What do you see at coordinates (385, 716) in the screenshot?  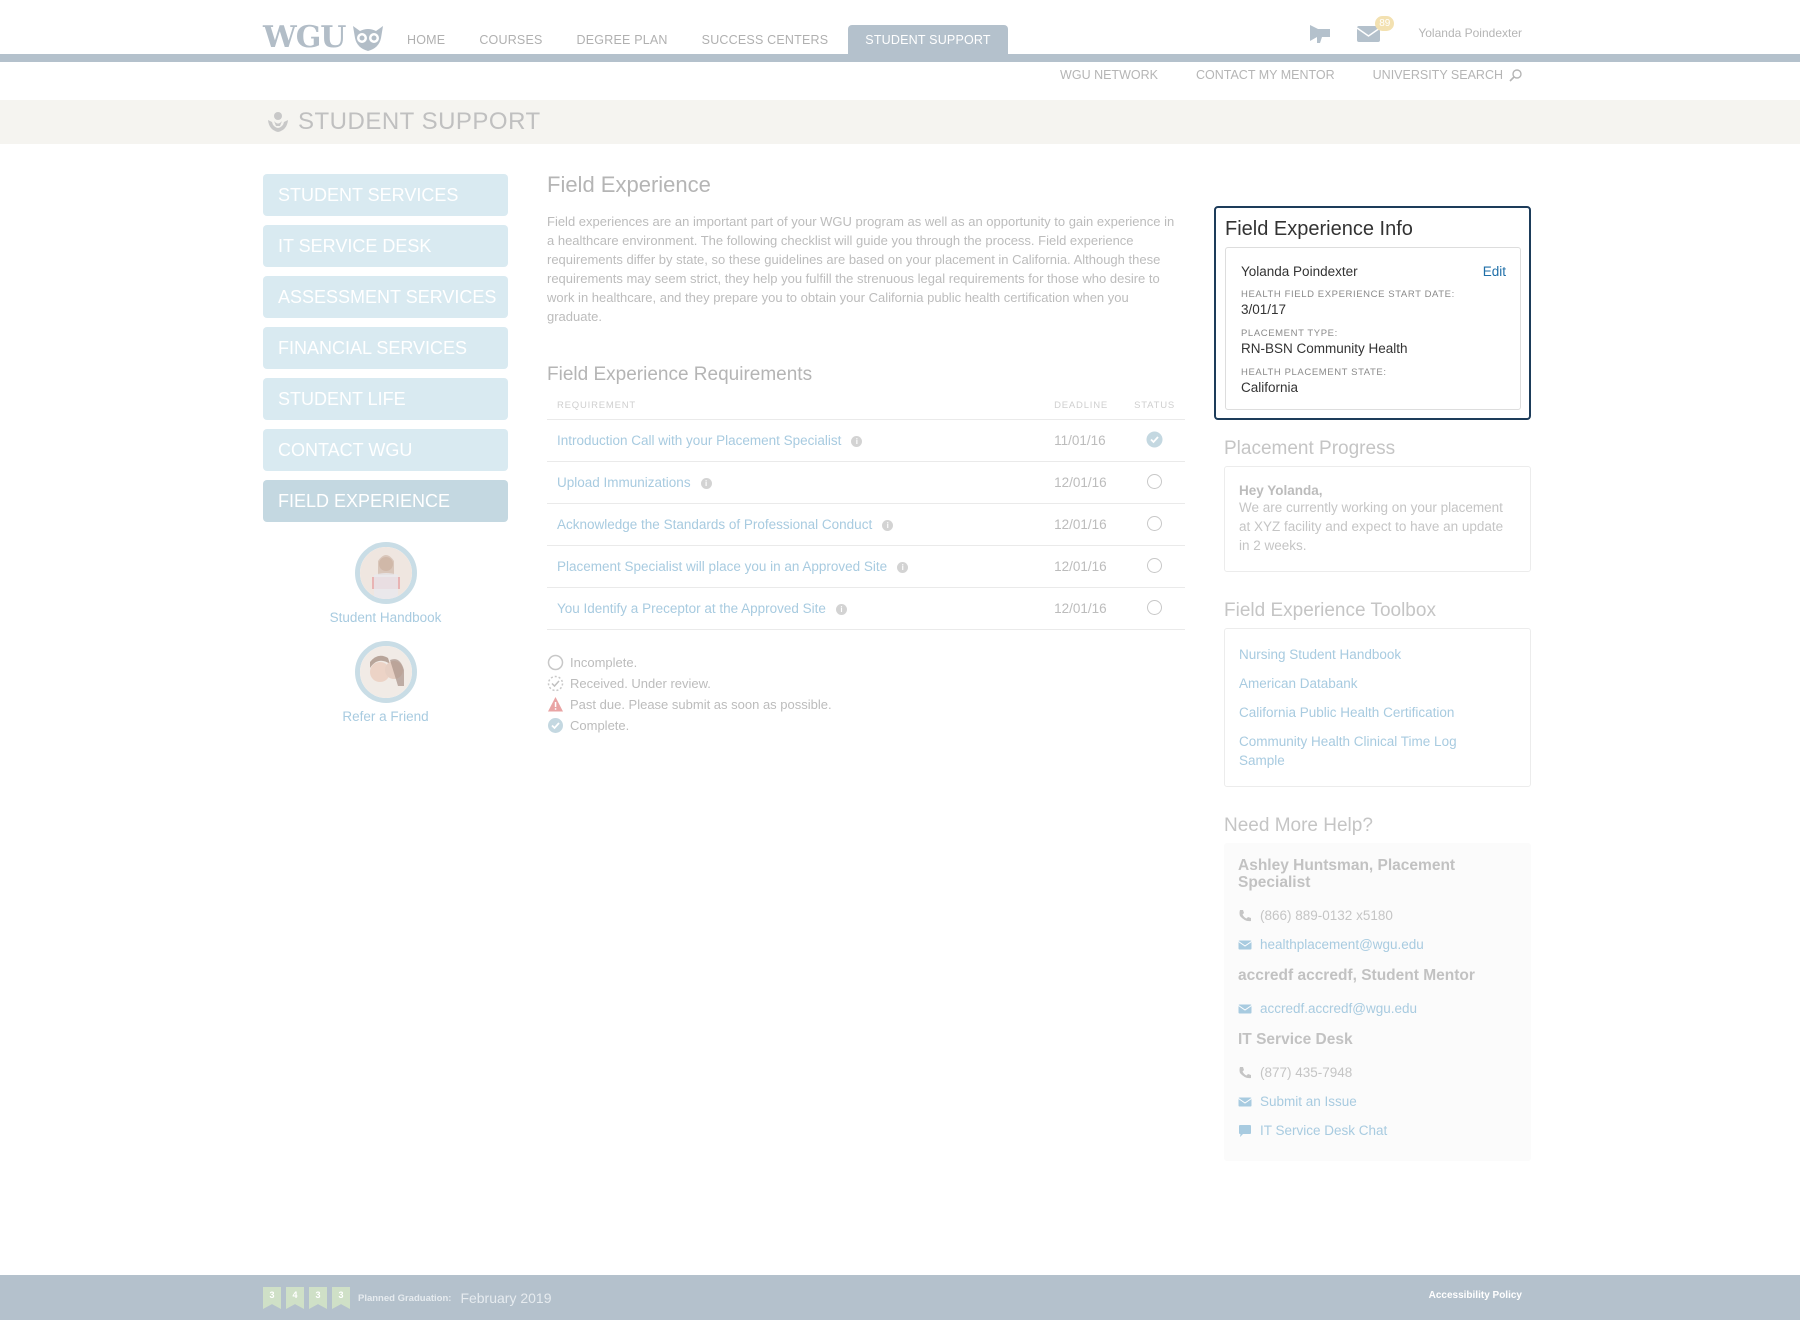 I see `promo-label: Refer a Friend` at bounding box center [385, 716].